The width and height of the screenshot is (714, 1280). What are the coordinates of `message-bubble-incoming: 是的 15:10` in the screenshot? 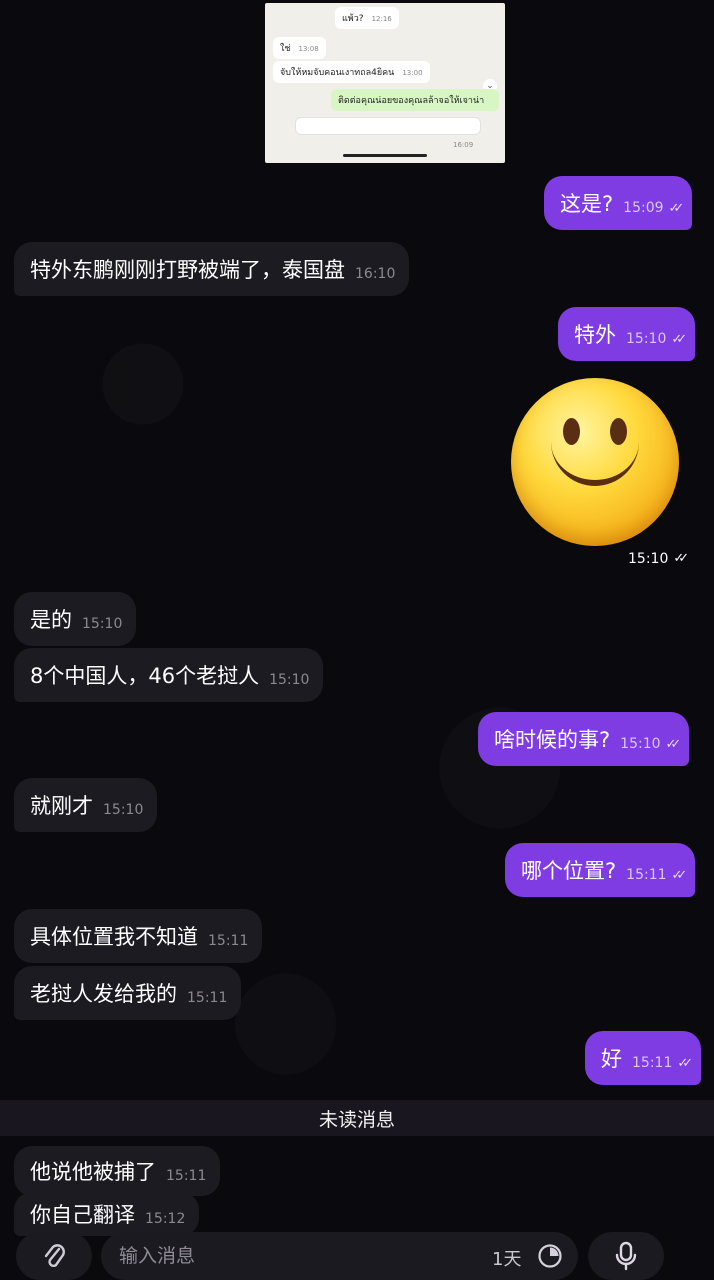 It's located at (75, 619).